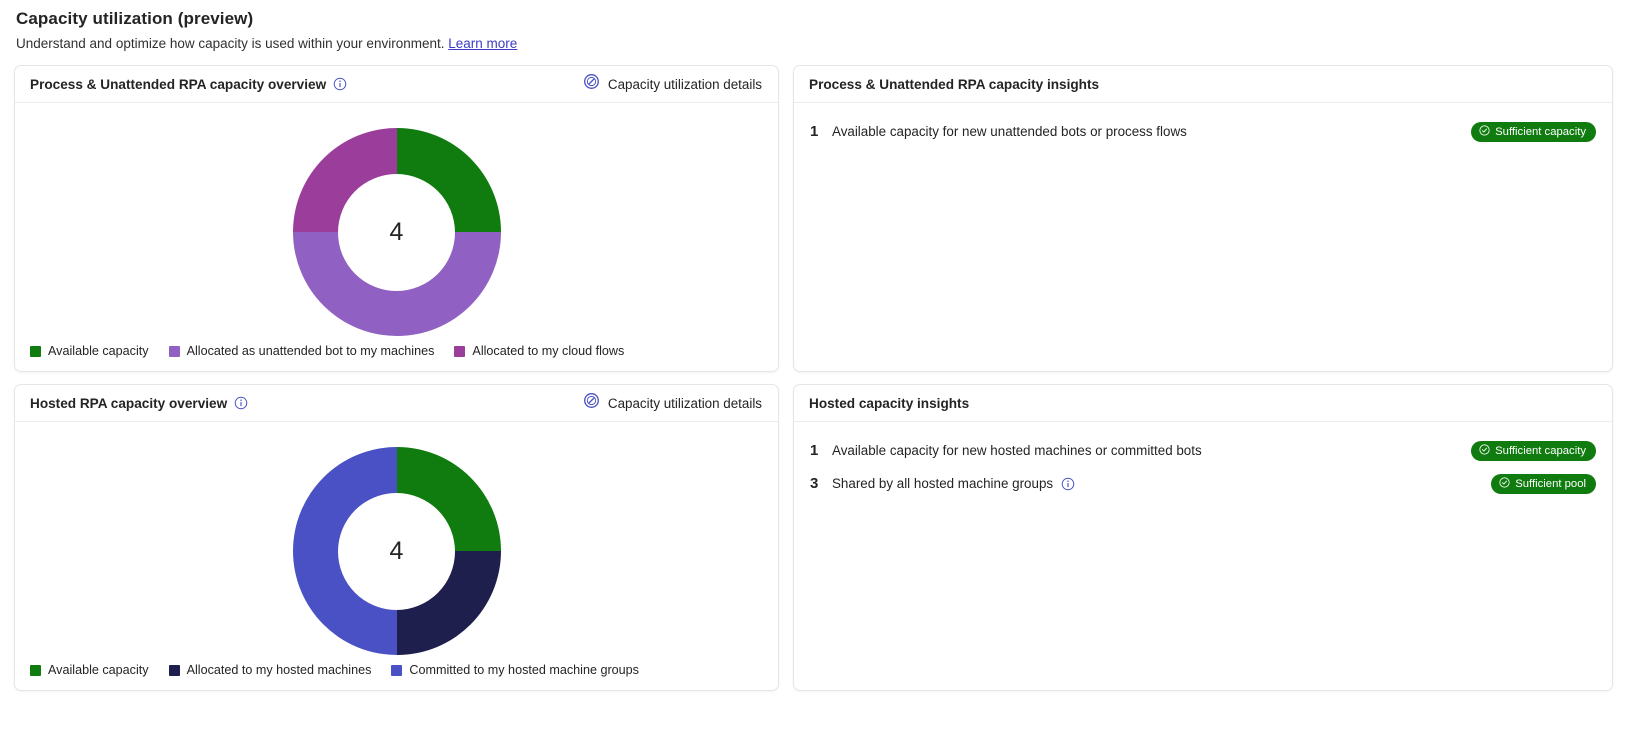  What do you see at coordinates (174, 670) in the screenshot?
I see `legend-swatch-hosted-machines` at bounding box center [174, 670].